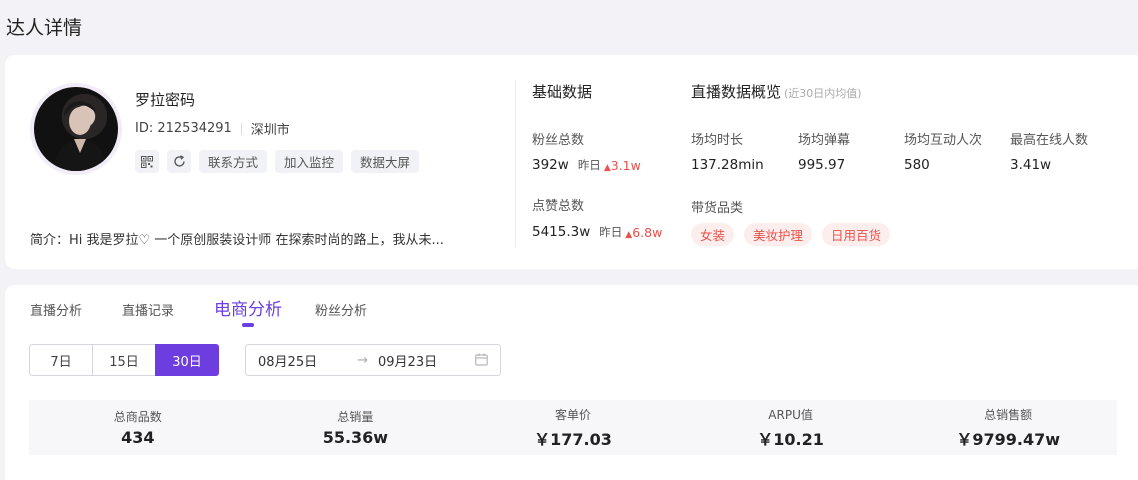 This screenshot has width=1138, height=480. I want to click on likes-label: 点赞总数, so click(558, 206).